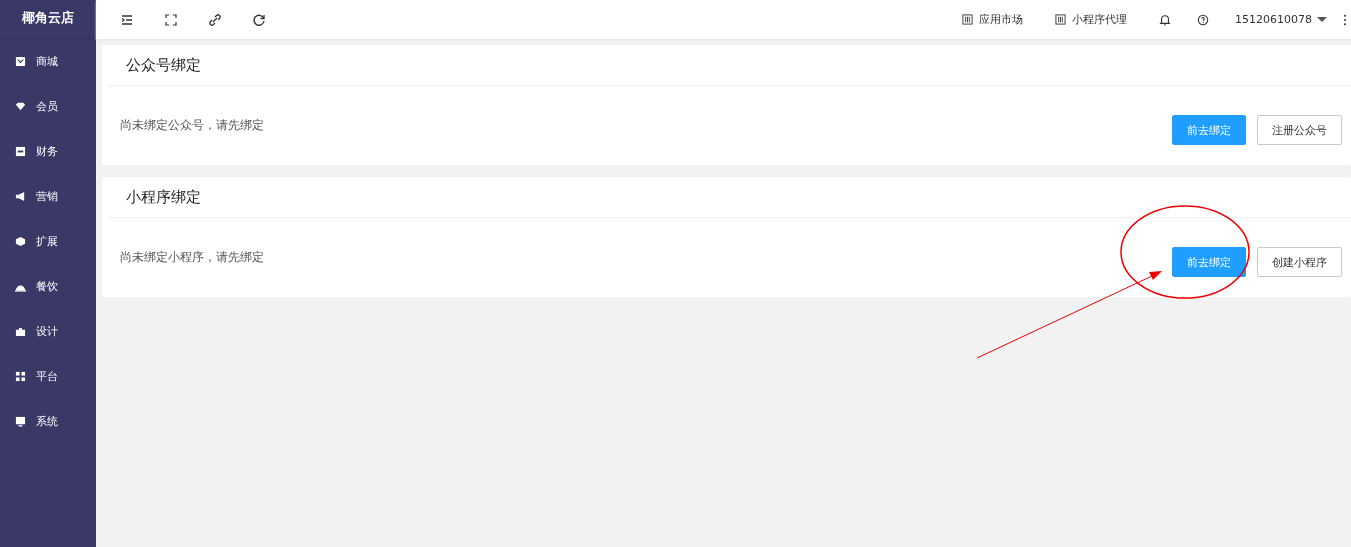 The width and height of the screenshot is (1351, 547). Describe the element at coordinates (1165, 19) in the screenshot. I see `bell-icon` at that location.